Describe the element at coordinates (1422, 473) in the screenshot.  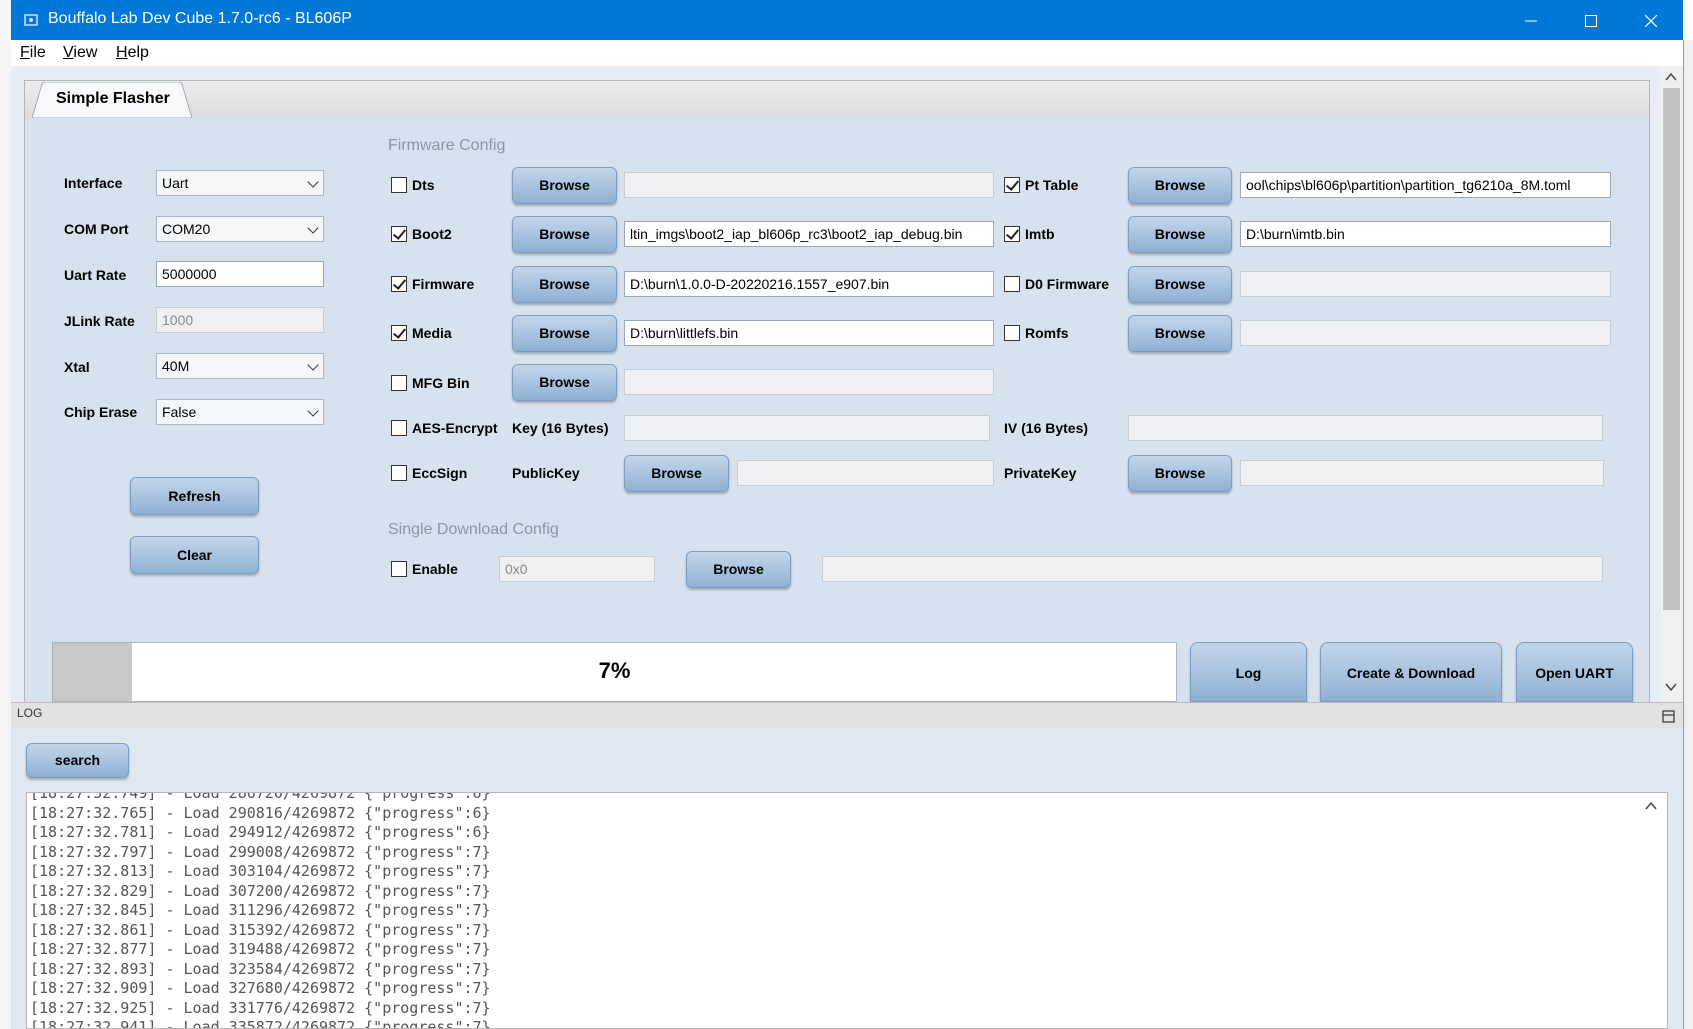
I see `private-key-input` at that location.